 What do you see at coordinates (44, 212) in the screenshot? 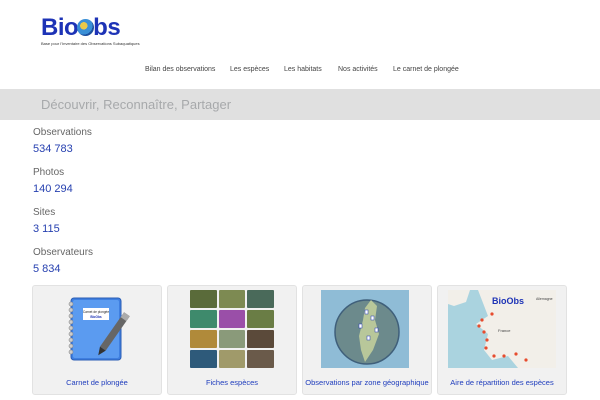
I see `stat-sites-label: Sites` at bounding box center [44, 212].